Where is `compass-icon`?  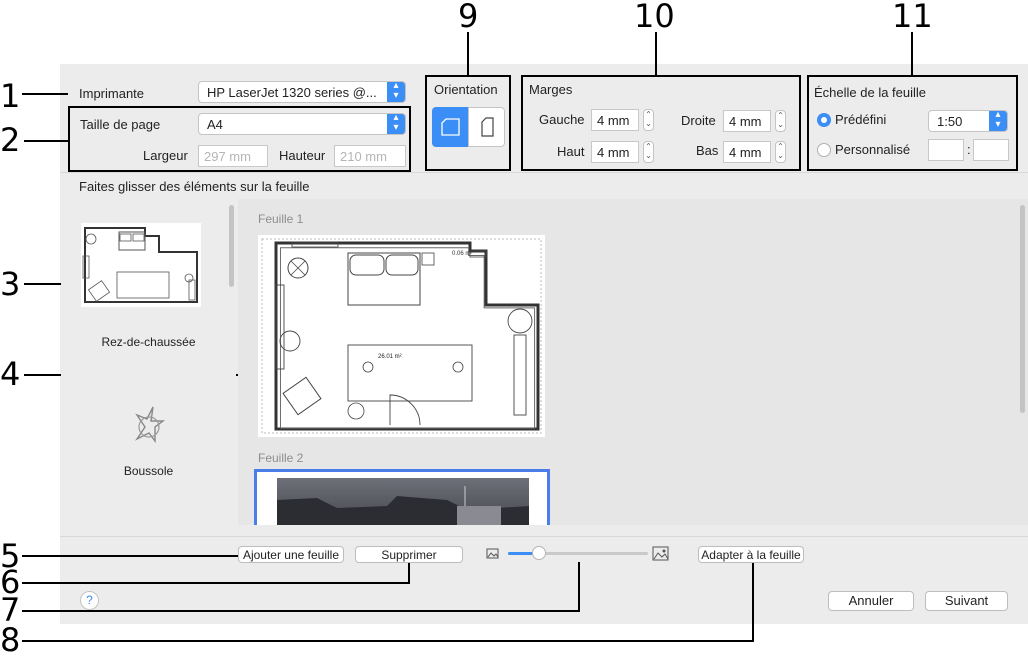
compass-icon is located at coordinates (150, 425).